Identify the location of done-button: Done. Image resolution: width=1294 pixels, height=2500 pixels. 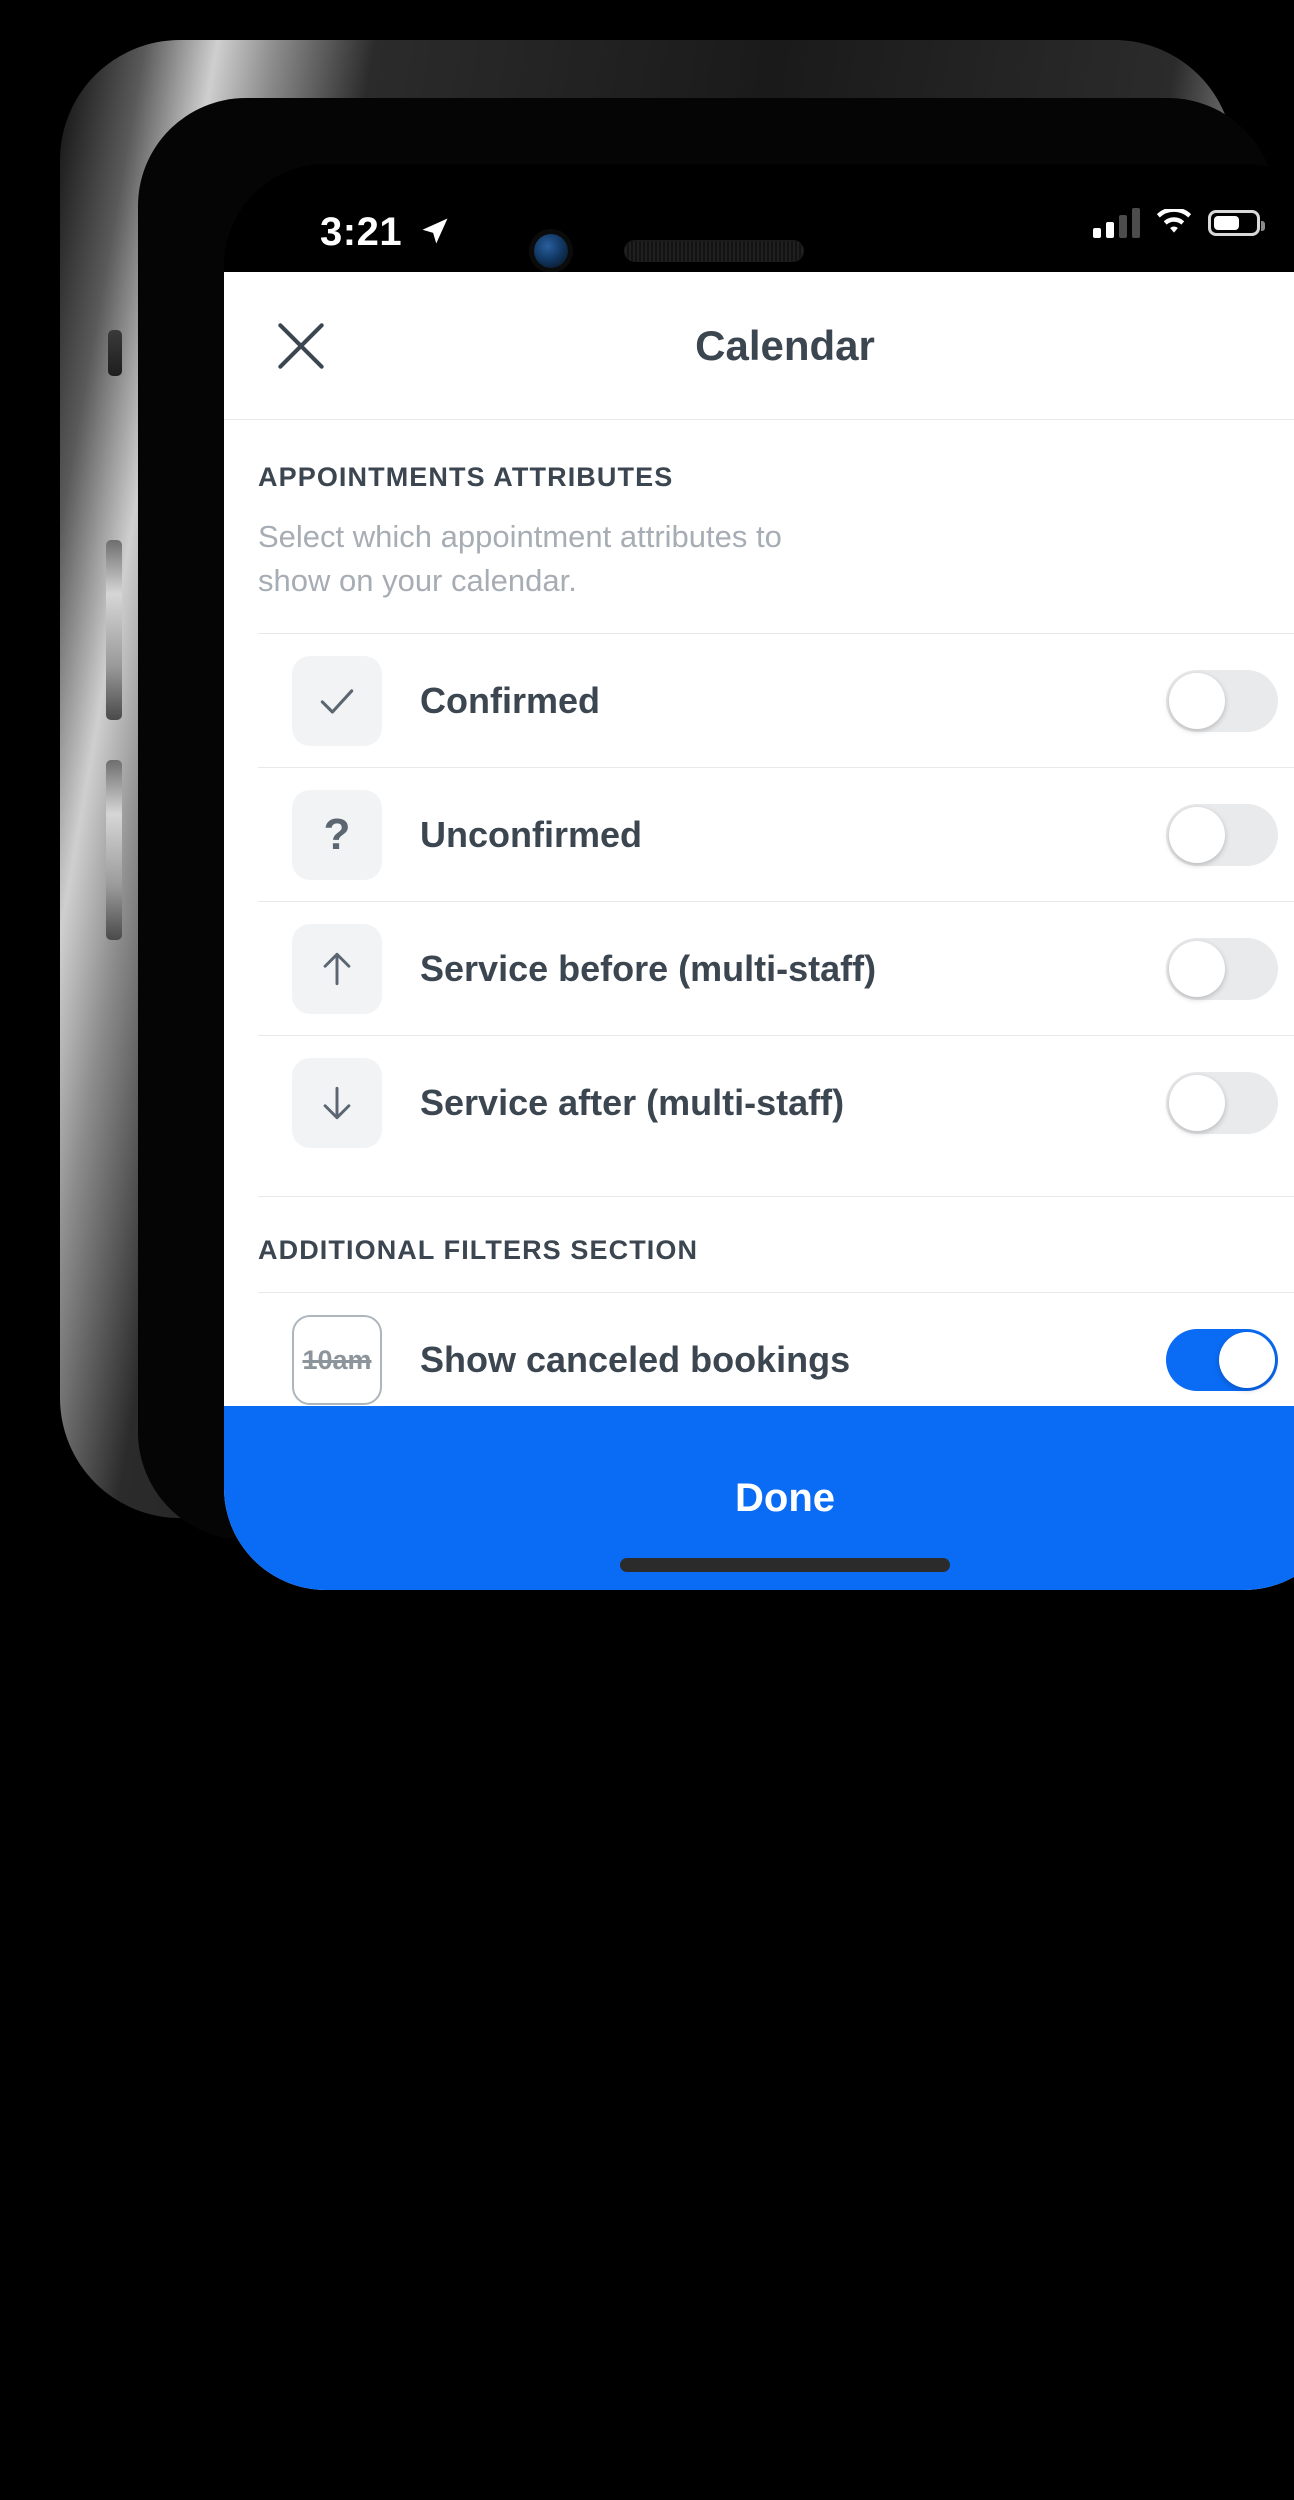
(759, 1498).